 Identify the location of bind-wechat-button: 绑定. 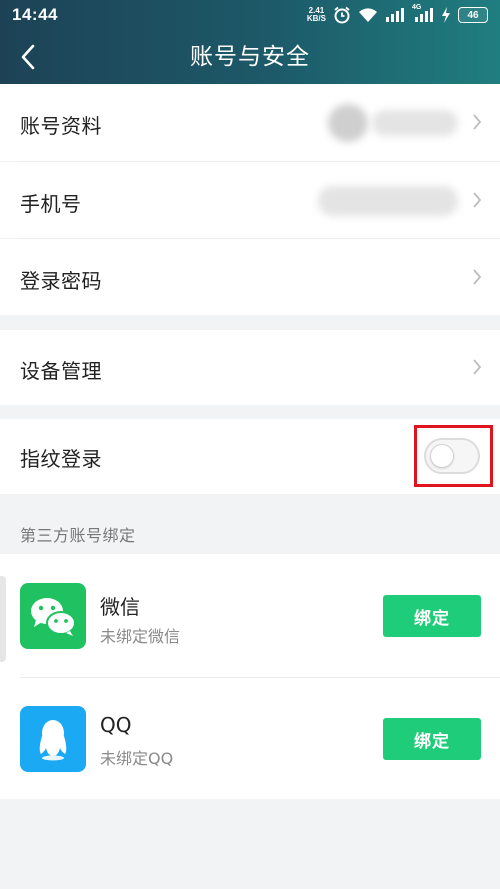
(432, 616).